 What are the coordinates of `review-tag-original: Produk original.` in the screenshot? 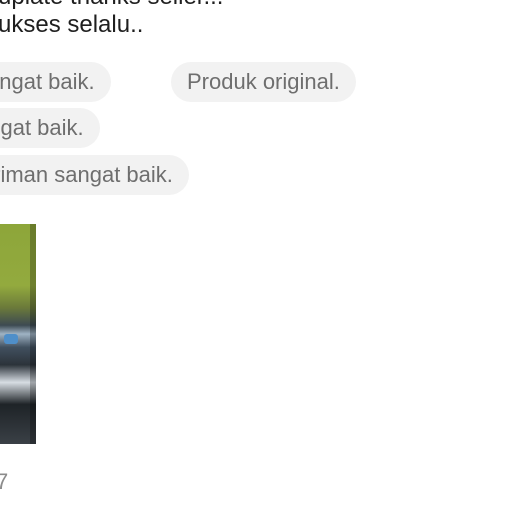 It's located at (263, 82).